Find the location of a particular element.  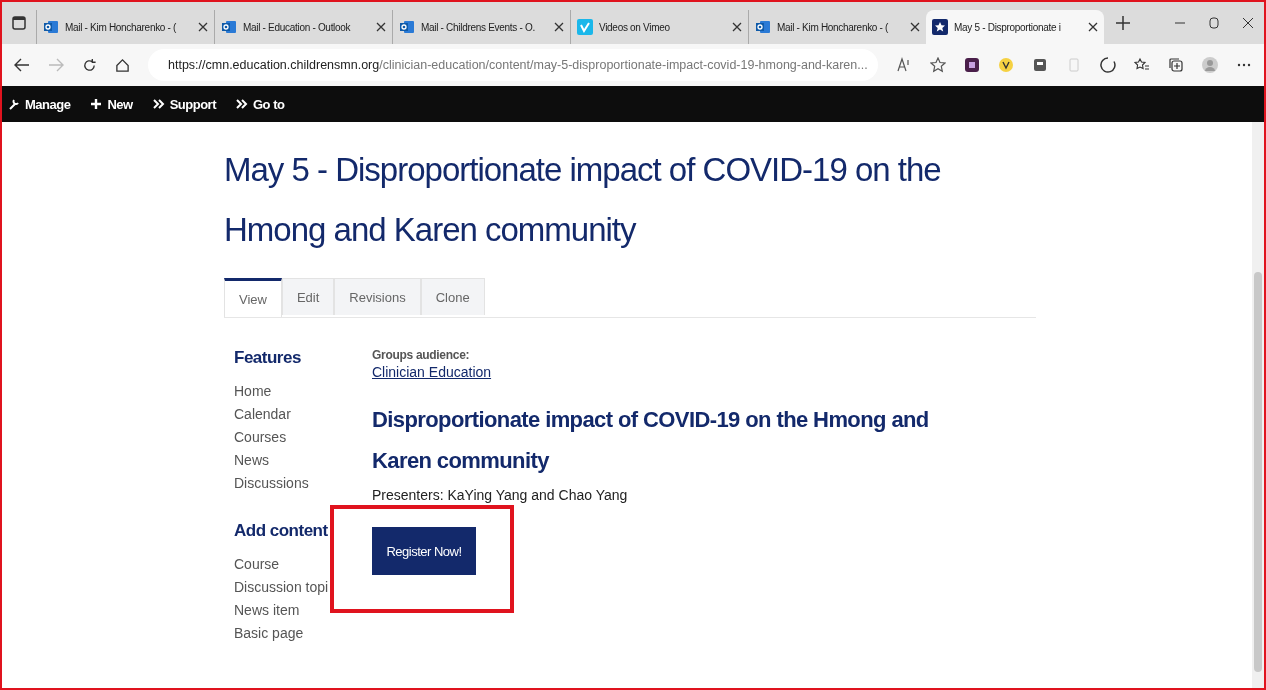

tab-title: Mail - Education - Outlook is located at coordinates (297, 27).